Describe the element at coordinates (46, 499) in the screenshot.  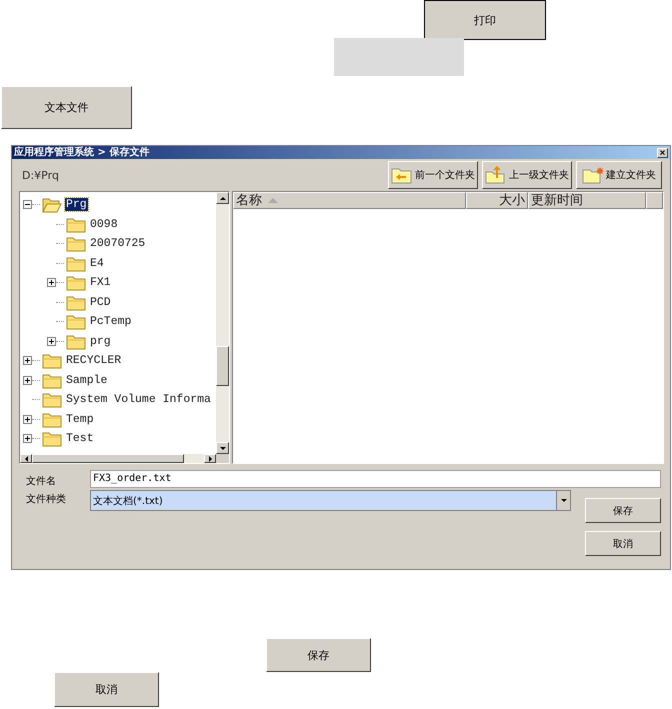
I see `field-label: 文件种类` at that location.